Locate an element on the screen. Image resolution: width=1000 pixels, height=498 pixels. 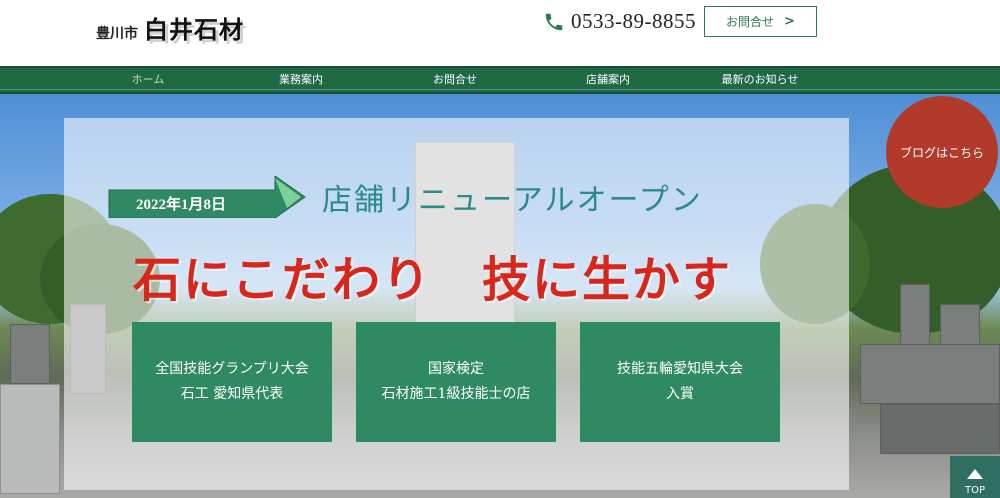
arrow-up-icon is located at coordinates (975, 474).